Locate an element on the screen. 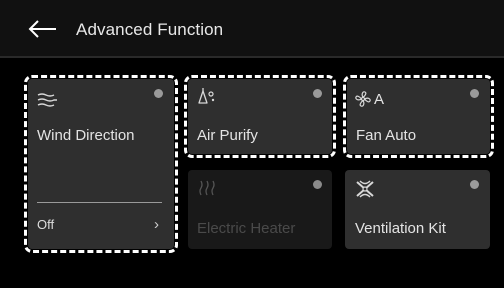 Image resolution: width=504 pixels, height=288 pixels. air-purify-label: Air Purify is located at coordinates (227, 135).